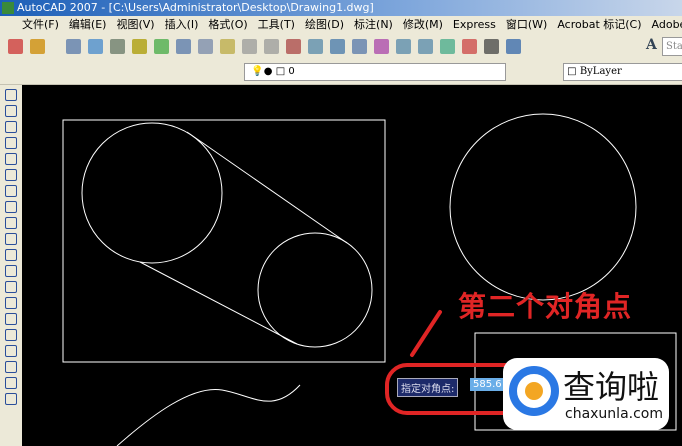 This screenshot has height=446, width=682. I want to click on annotation-text: 第二个对角点, so click(545, 306).